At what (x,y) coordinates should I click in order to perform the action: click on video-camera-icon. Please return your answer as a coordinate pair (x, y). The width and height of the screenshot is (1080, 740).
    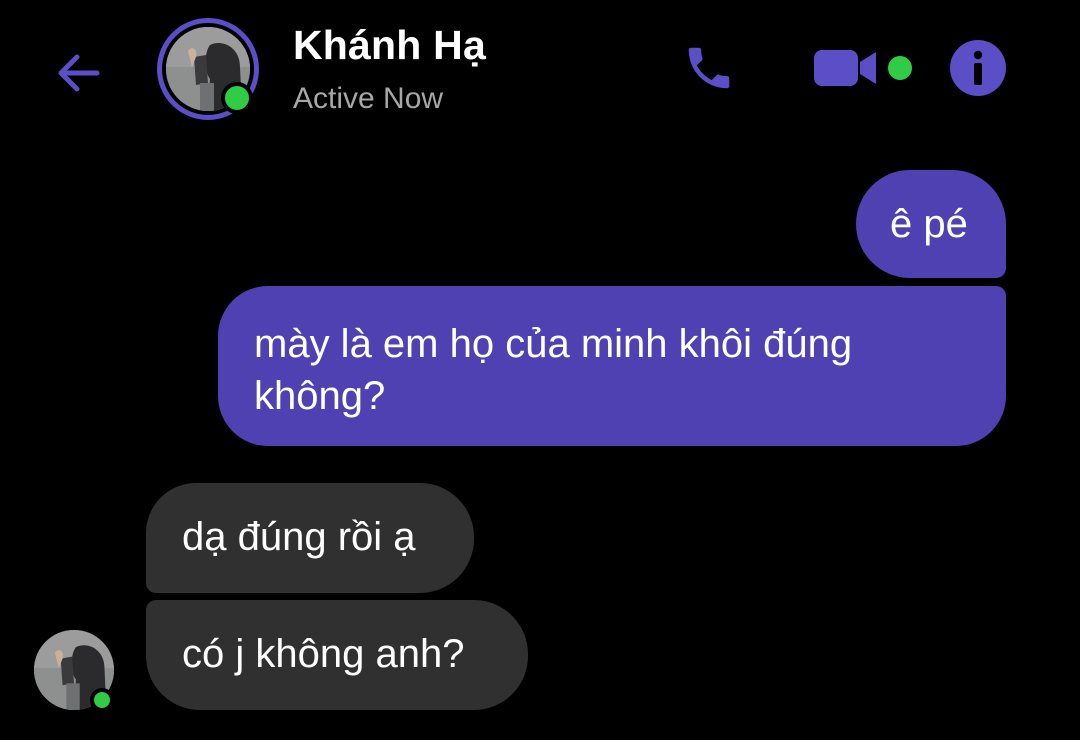
    Looking at the image, I should click on (845, 68).